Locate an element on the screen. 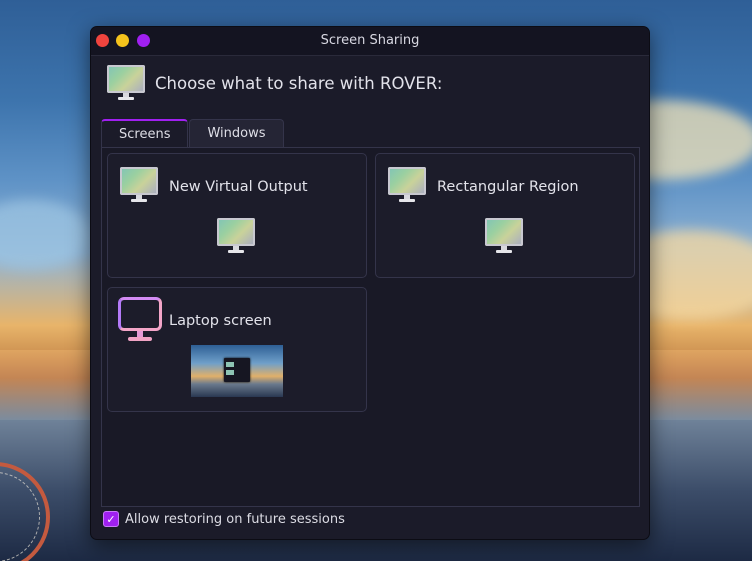 This screenshot has width=752, height=561. tab-screens: Screens is located at coordinates (145, 133).